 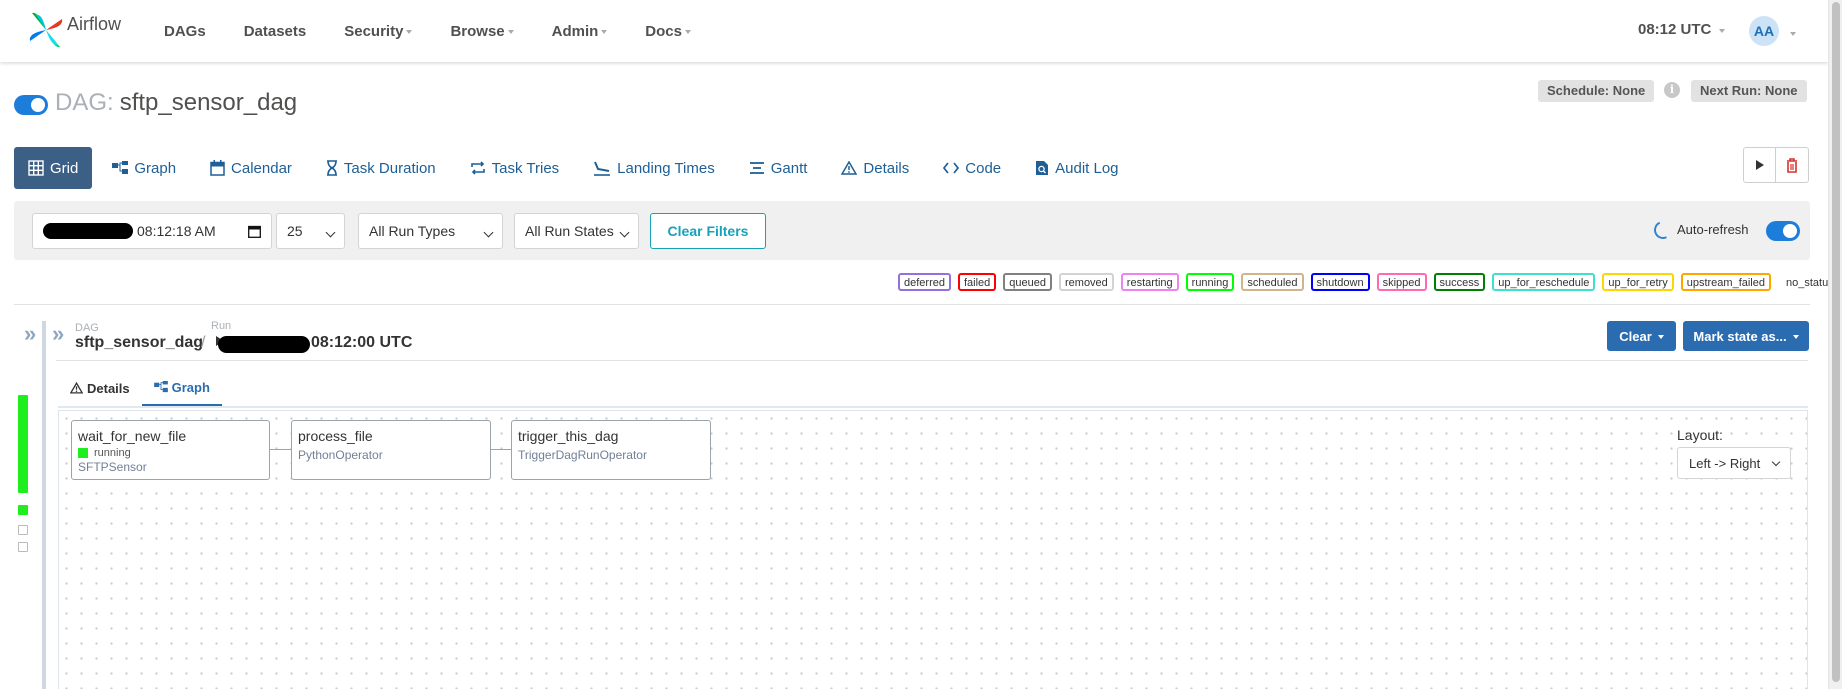 I want to click on tab-task-duration: Task Duration, so click(x=381, y=168).